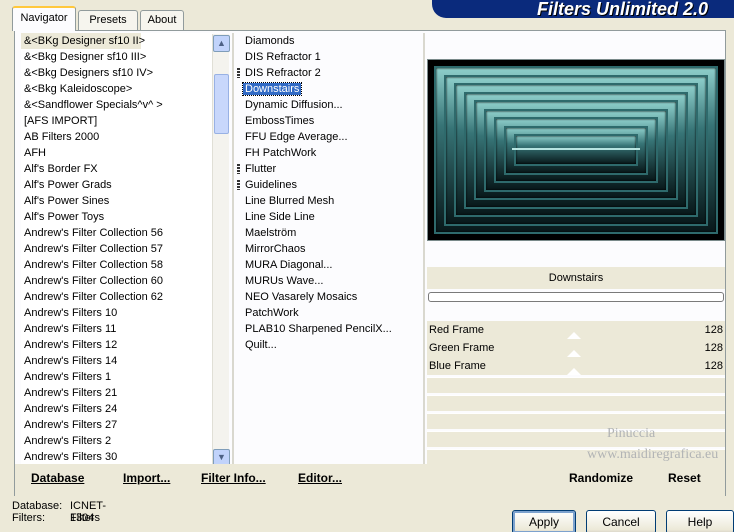  I want to click on scroll-up-icon: ▲, so click(221, 43).